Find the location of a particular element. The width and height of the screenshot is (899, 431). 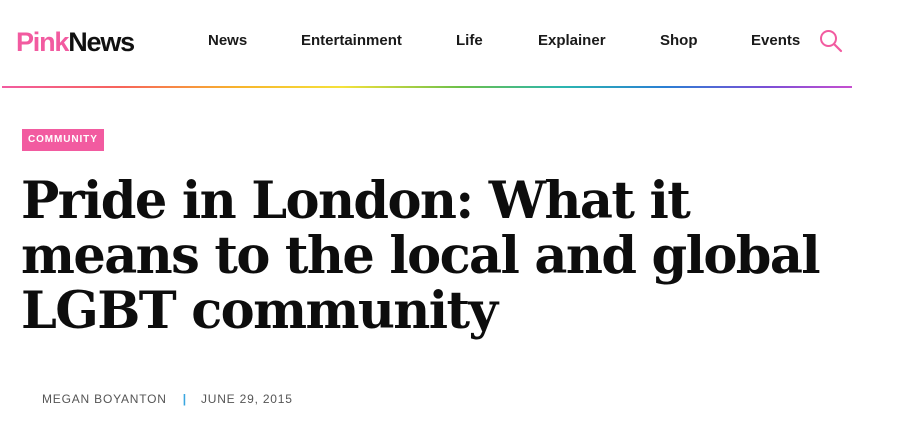

search-icon is located at coordinates (831, 41).